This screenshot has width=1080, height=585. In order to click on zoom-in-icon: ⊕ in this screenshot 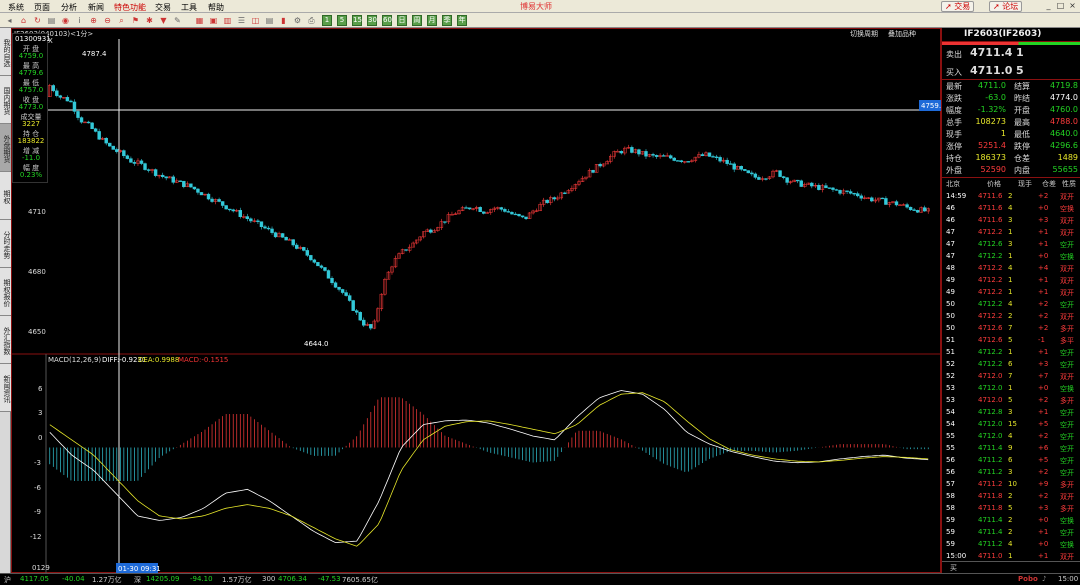, I will do `click(93, 20)`.